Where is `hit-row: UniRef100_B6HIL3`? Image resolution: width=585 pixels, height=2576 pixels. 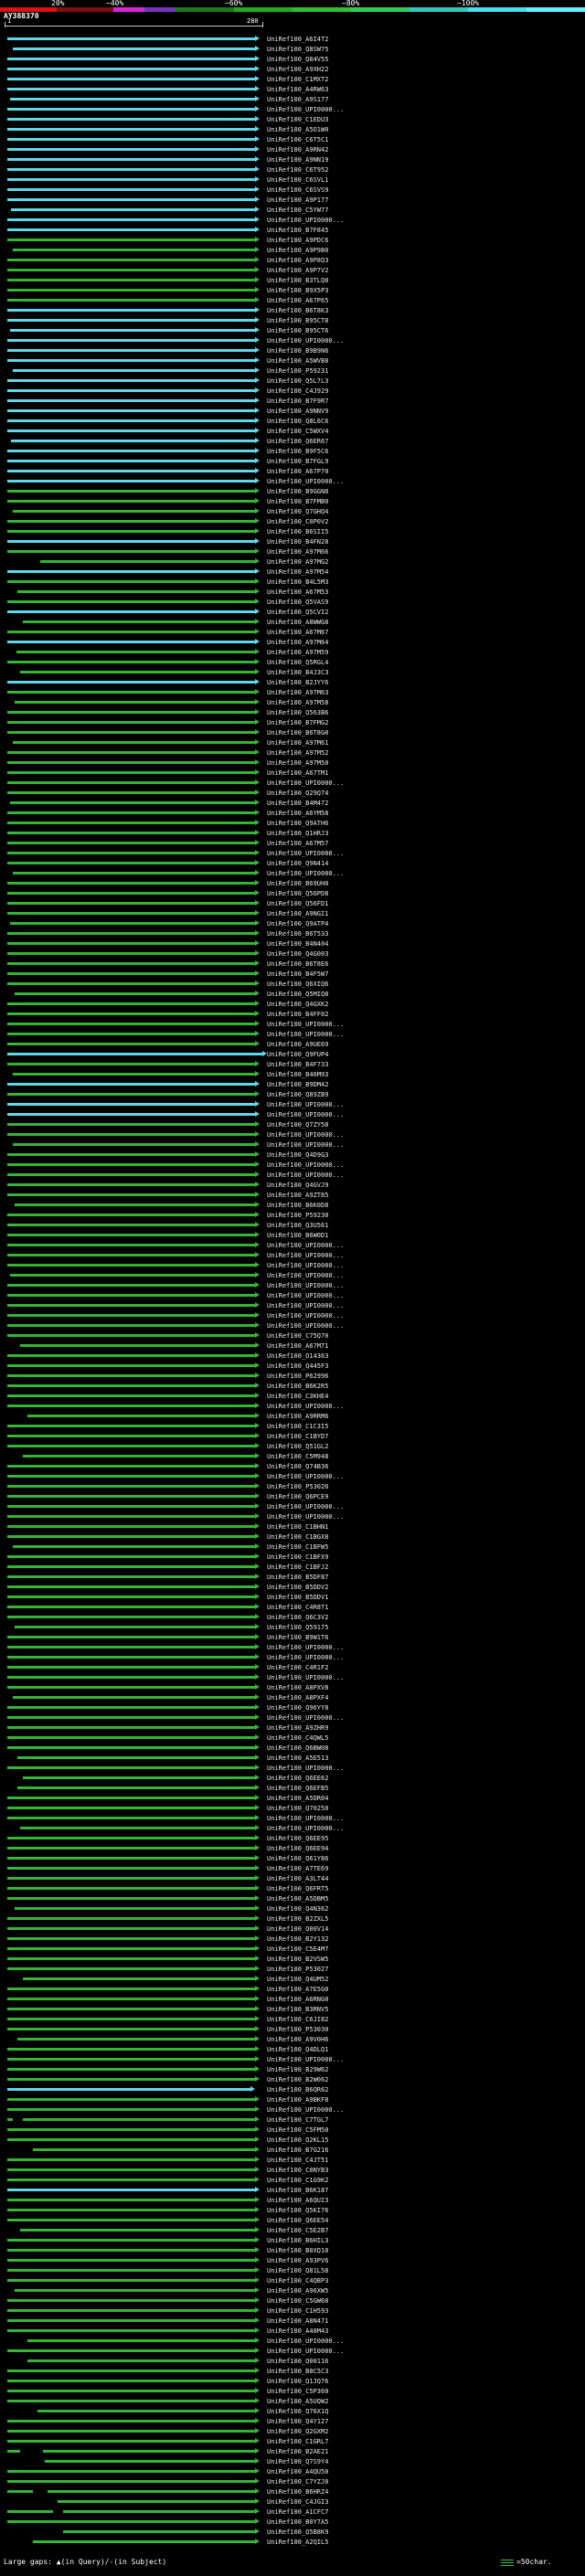 hit-row: UniRef100_B6HIL3 is located at coordinates (293, 2240).